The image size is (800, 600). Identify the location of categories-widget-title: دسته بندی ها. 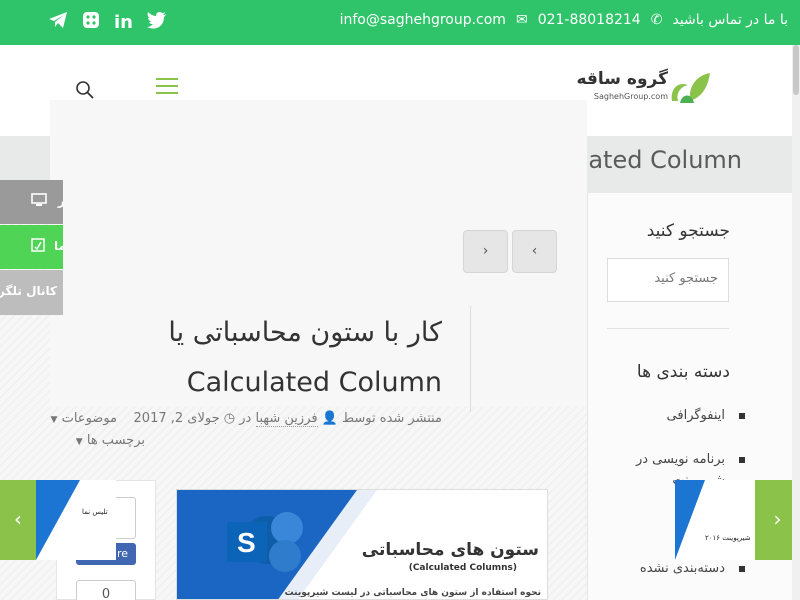
(683, 372).